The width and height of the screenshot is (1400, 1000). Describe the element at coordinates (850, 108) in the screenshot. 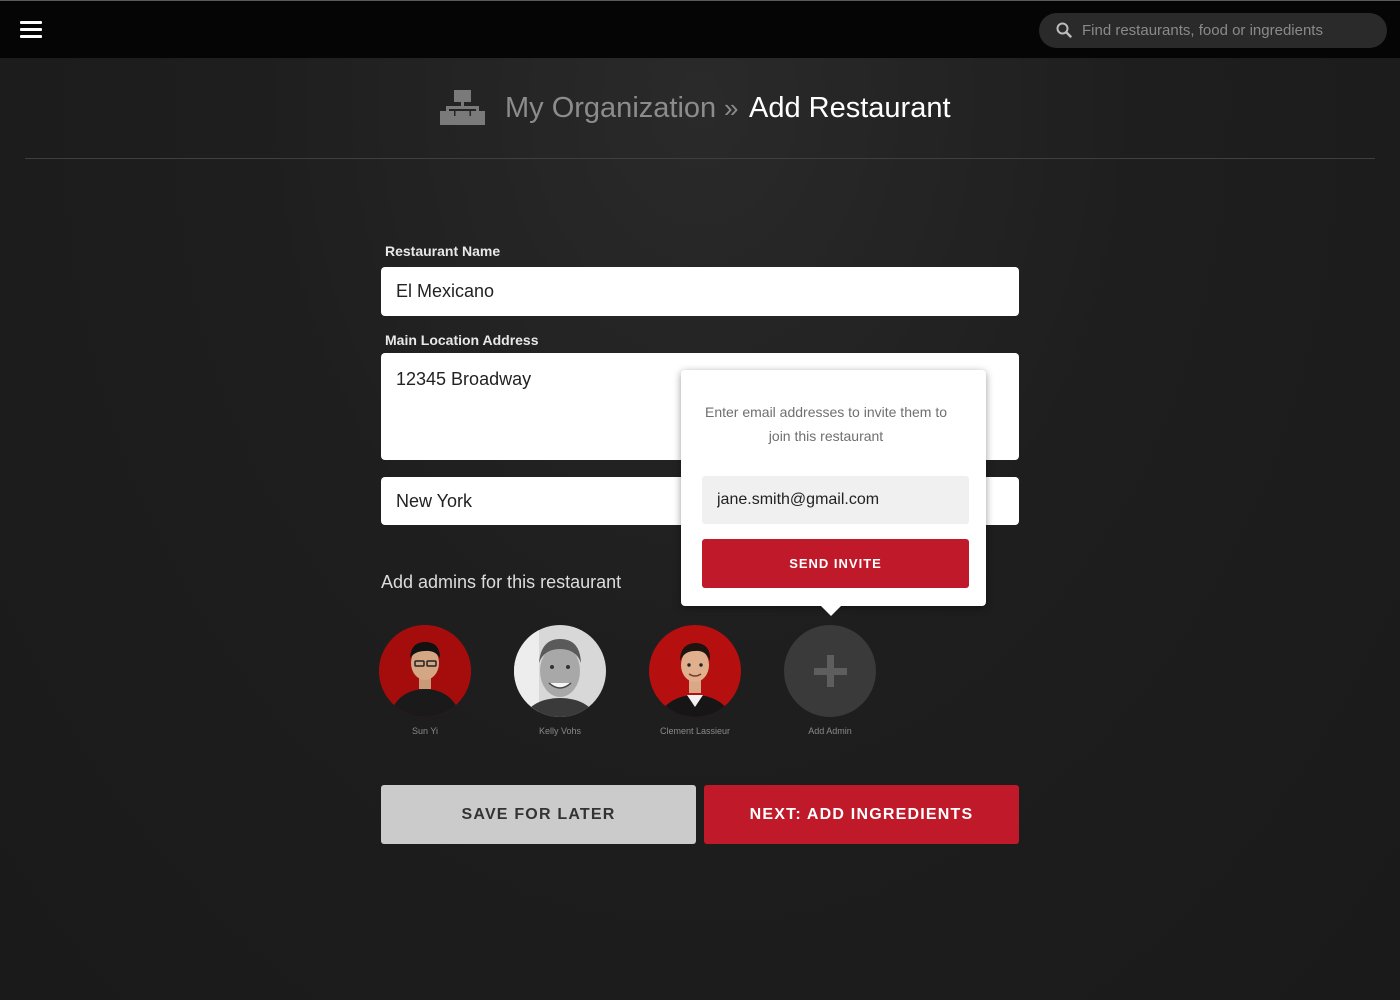

I see `page-title: Add Restaurant` at that location.